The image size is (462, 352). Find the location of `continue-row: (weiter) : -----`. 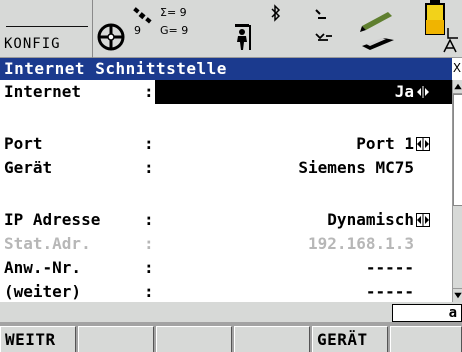

continue-row: (weiter) : ----- is located at coordinates (226, 292).